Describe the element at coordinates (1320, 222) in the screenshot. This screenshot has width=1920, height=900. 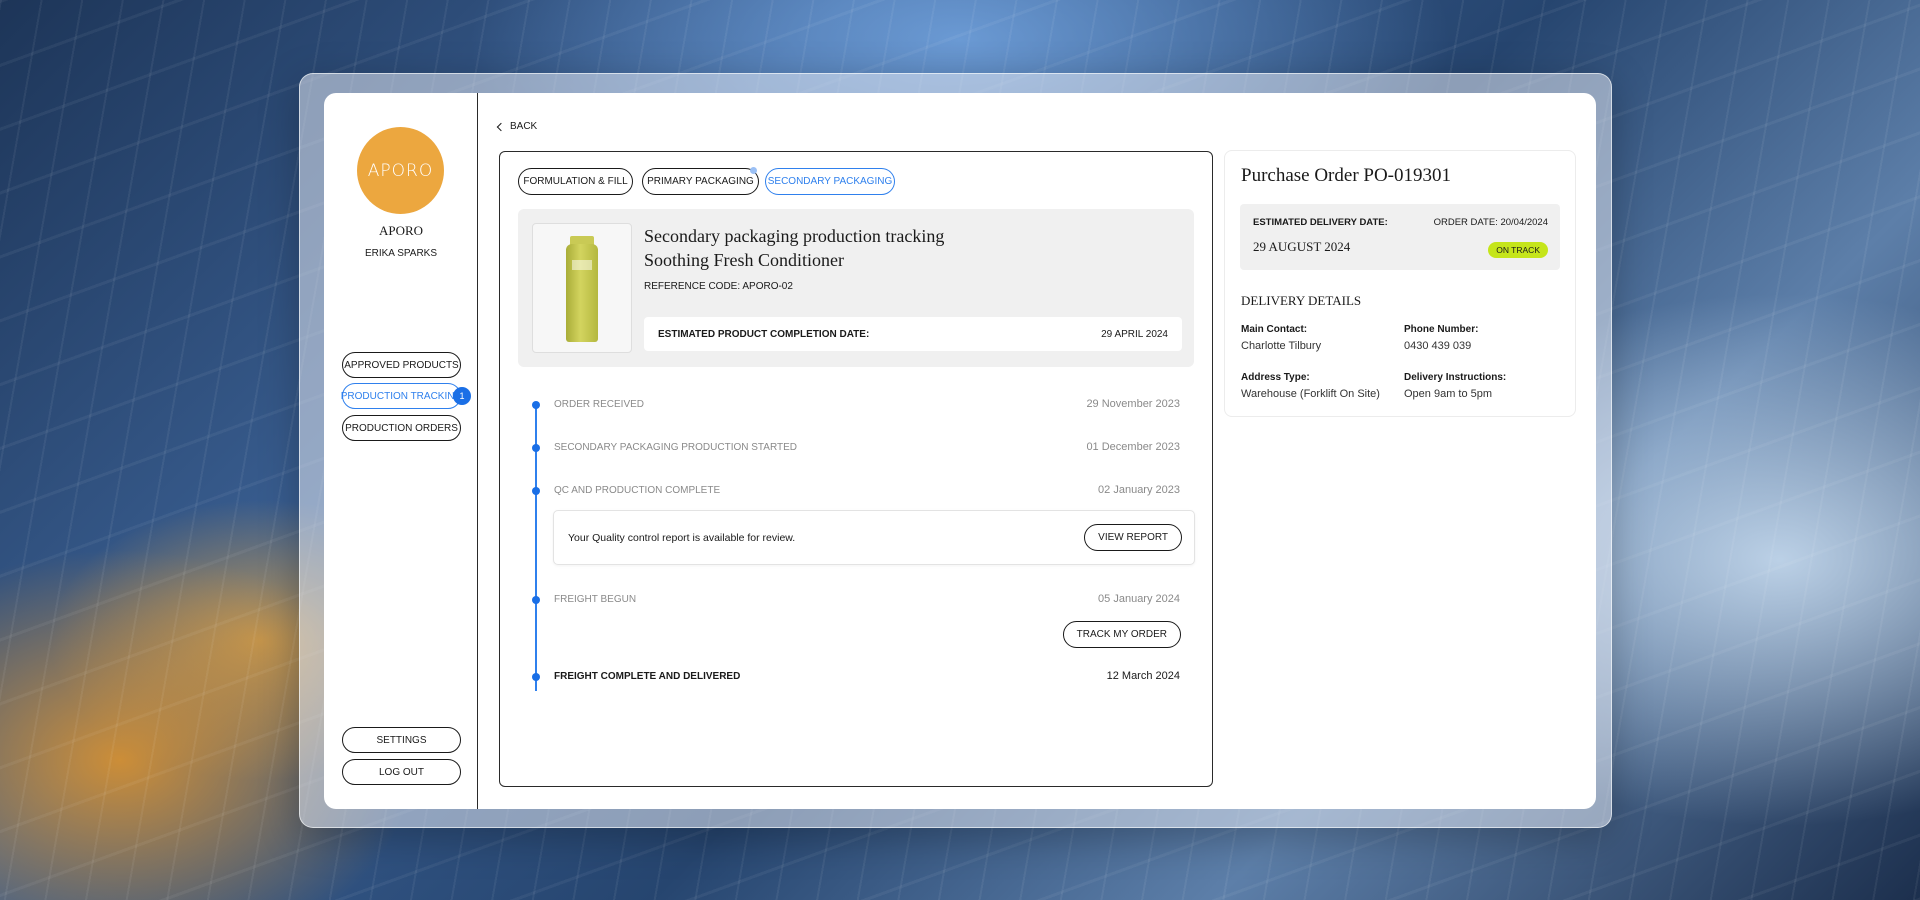
I see `est-delivery-label: ESTIMATED DELIVERY DATE:` at that location.